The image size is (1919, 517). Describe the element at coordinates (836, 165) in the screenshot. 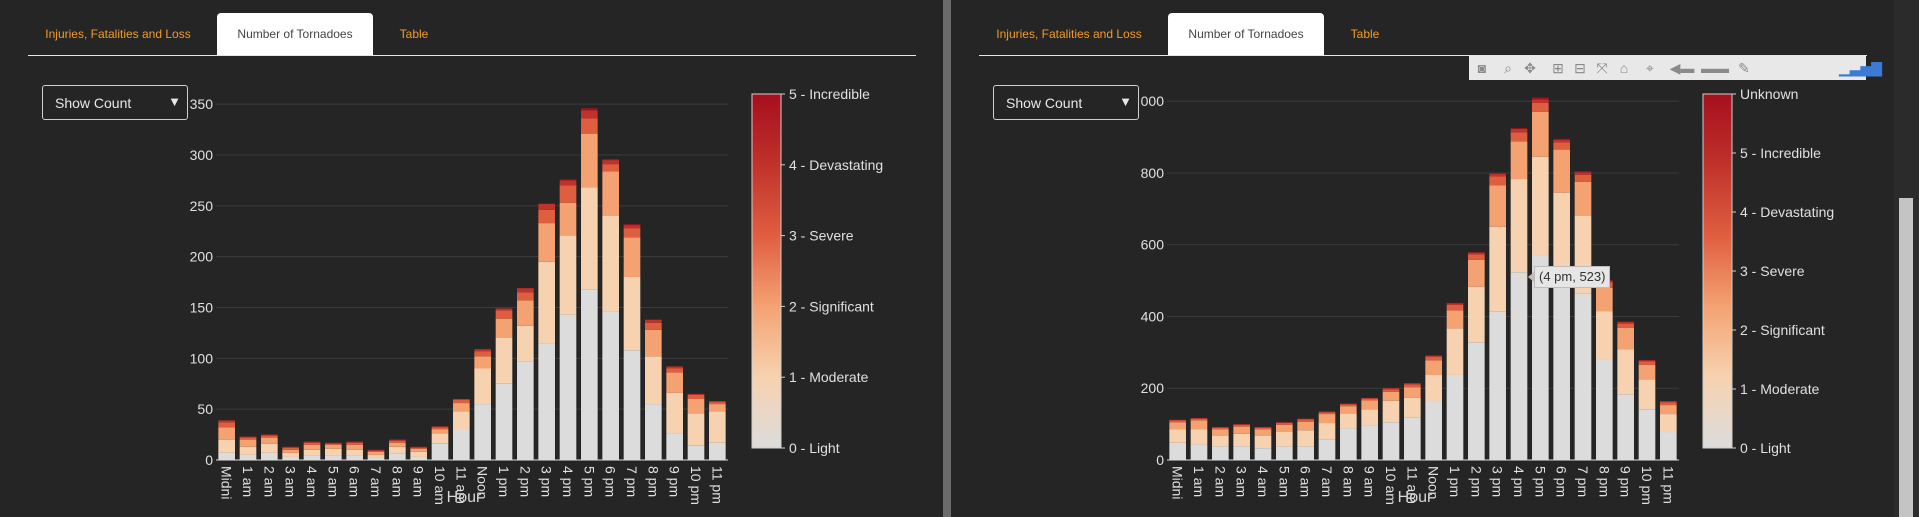

I see `colorbar-tick-label: 4 - Devastating` at that location.